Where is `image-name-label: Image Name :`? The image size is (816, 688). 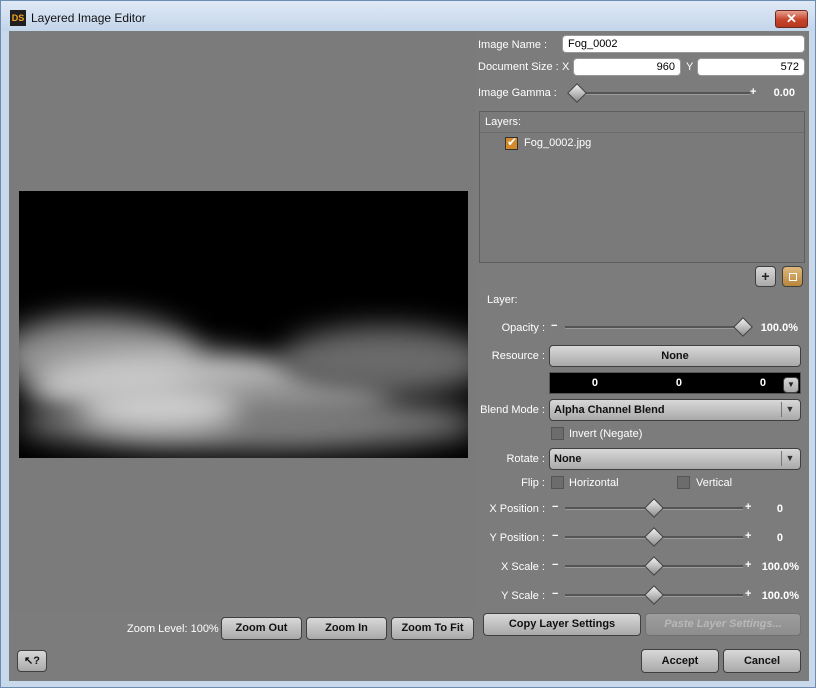
image-name-label: Image Name : is located at coordinates (513, 45).